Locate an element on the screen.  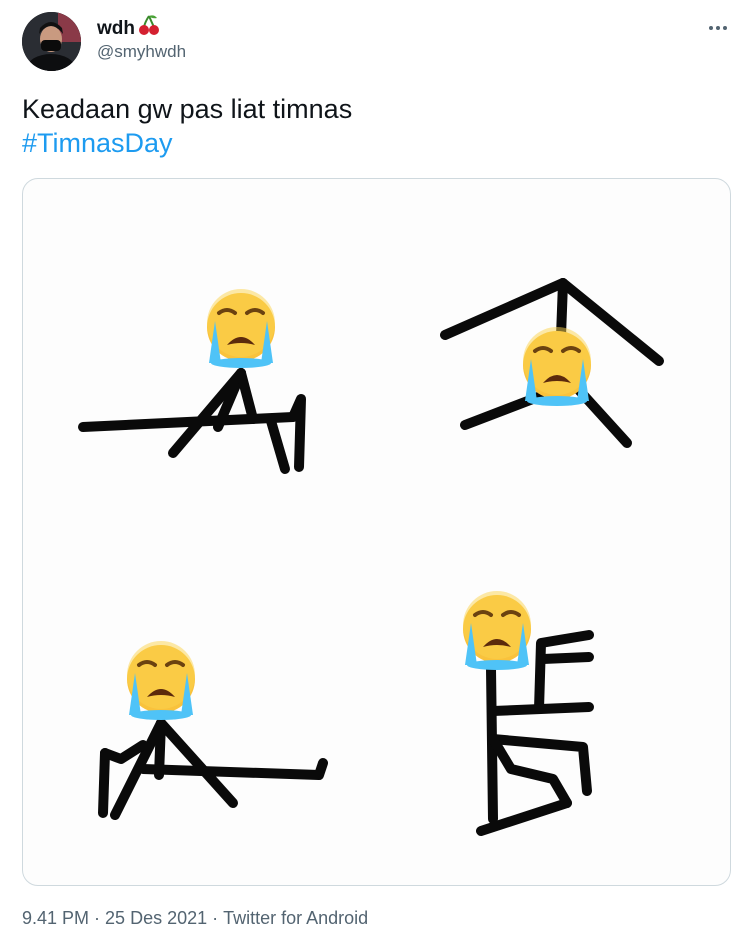
tweet-source: Twitter for Android is located at coordinates (295, 918).